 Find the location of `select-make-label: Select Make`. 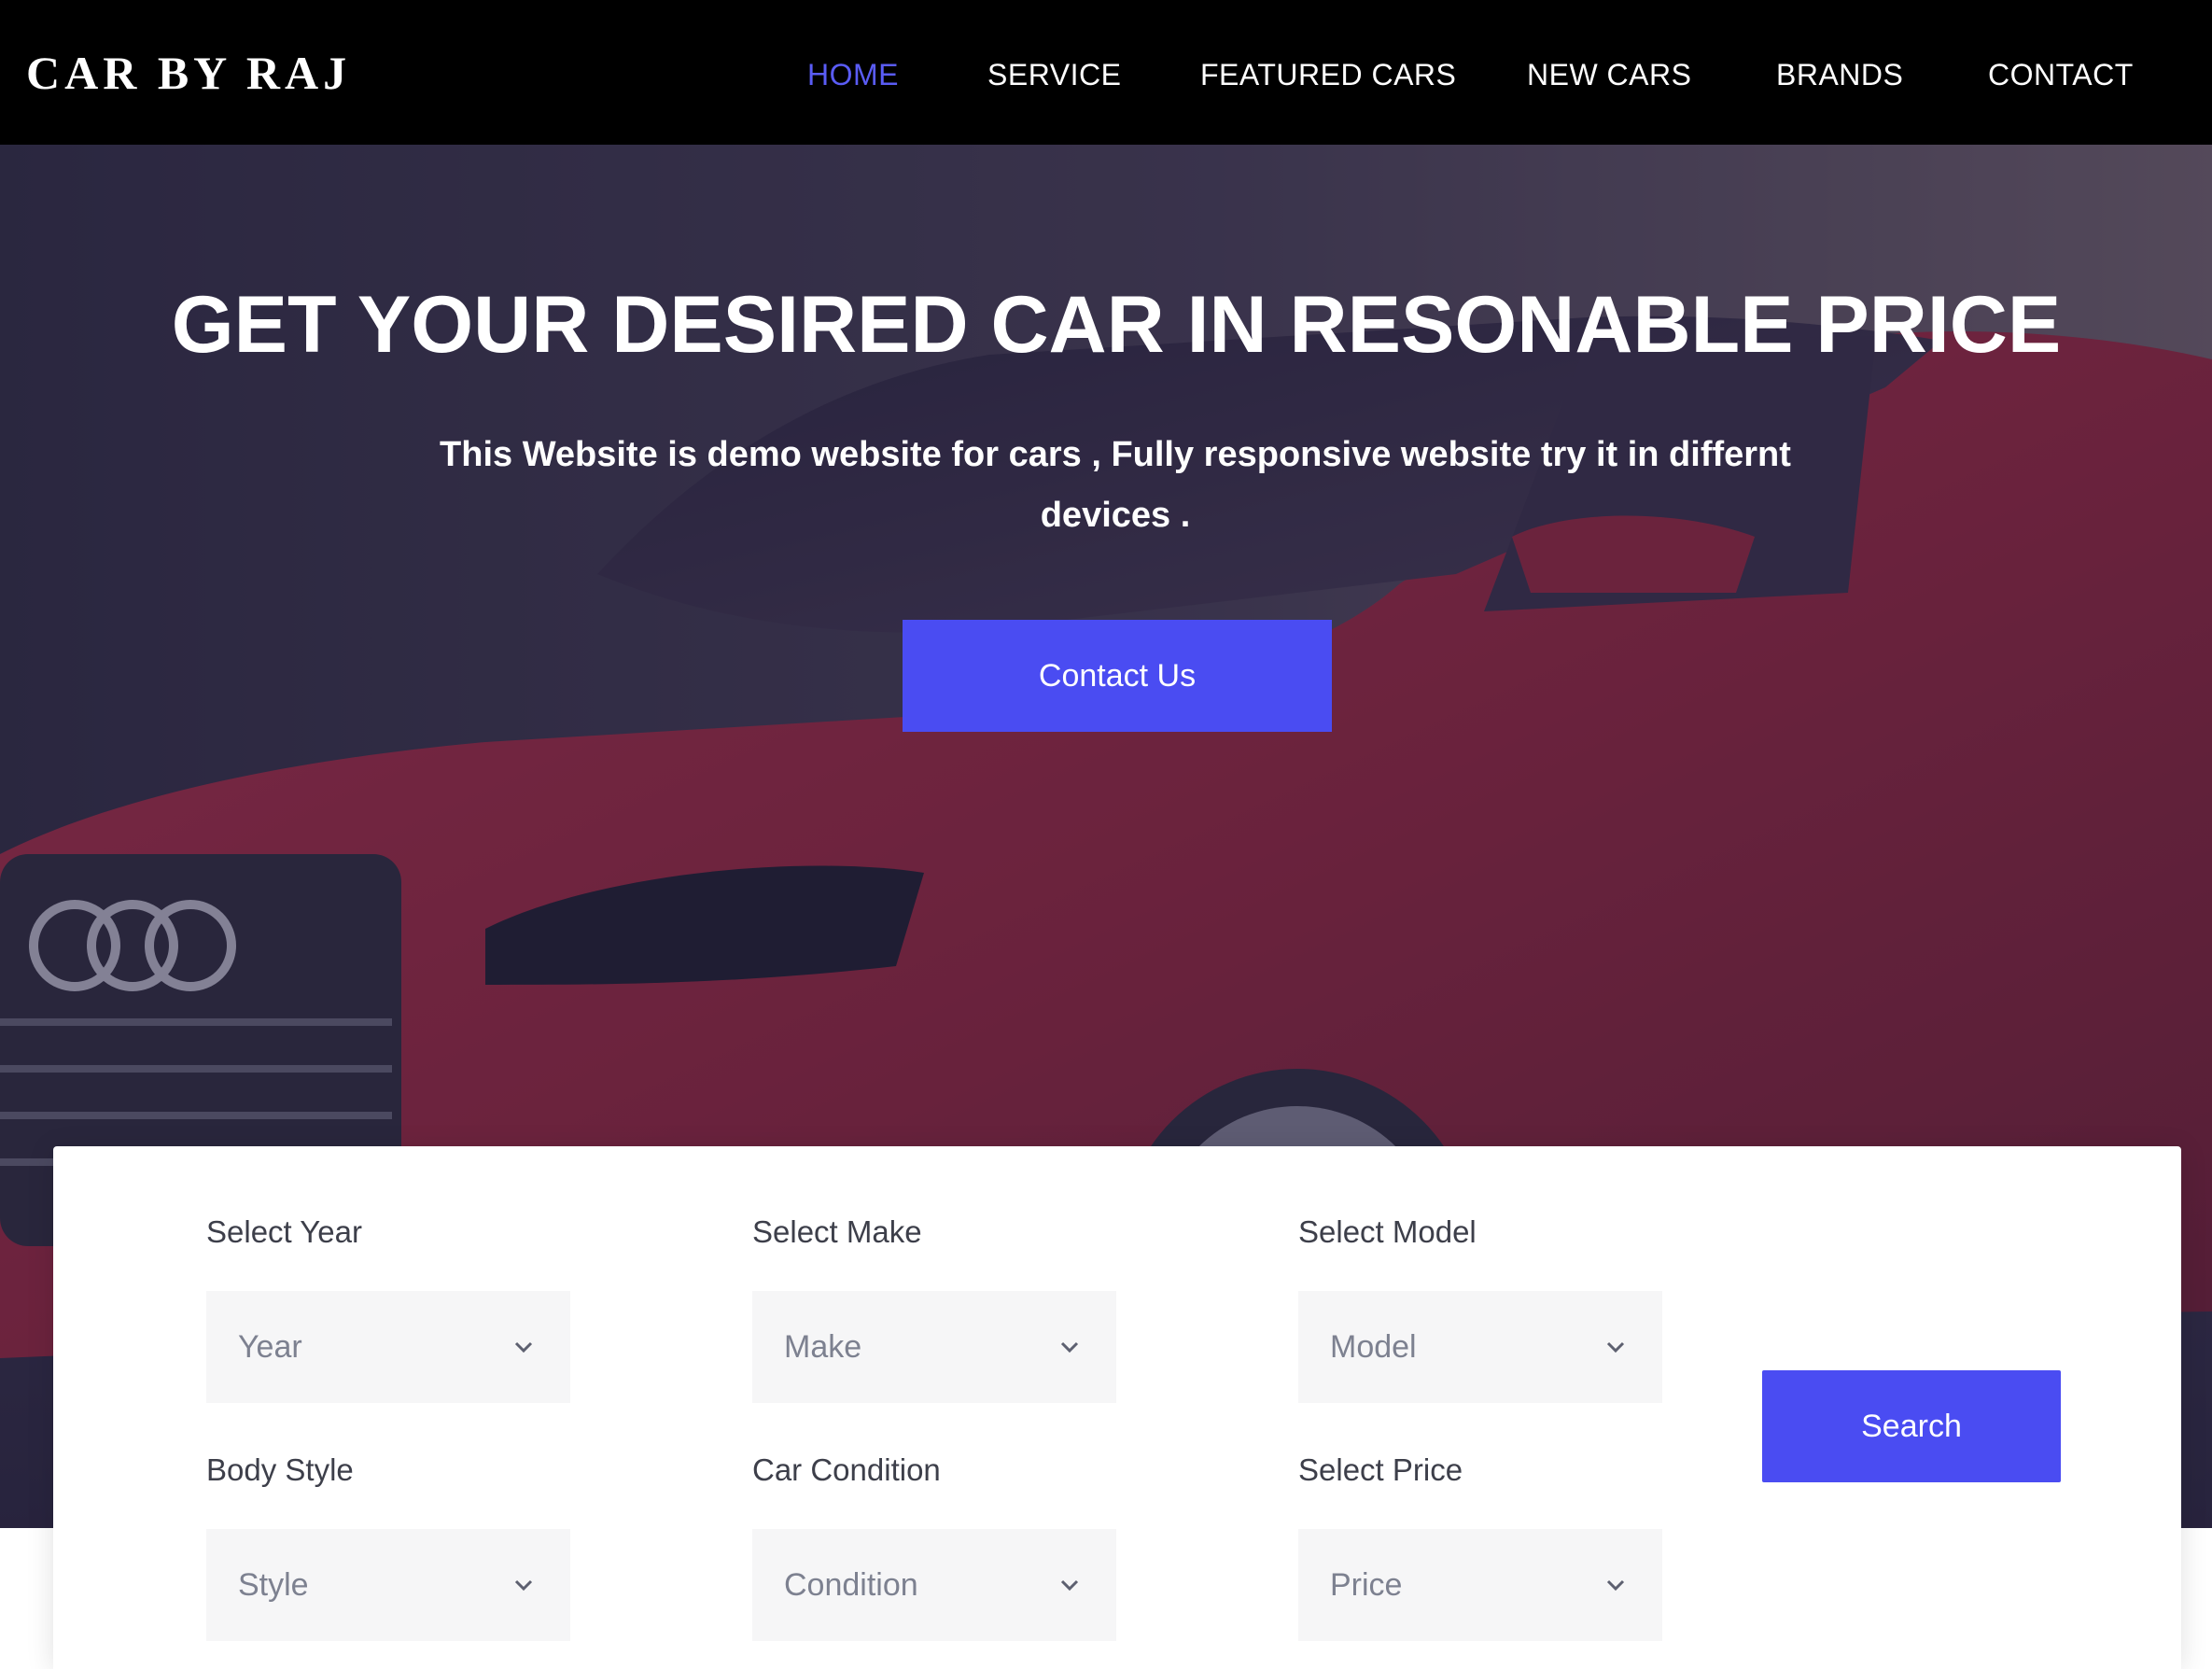

select-make-label: Select Make is located at coordinates (837, 1231).